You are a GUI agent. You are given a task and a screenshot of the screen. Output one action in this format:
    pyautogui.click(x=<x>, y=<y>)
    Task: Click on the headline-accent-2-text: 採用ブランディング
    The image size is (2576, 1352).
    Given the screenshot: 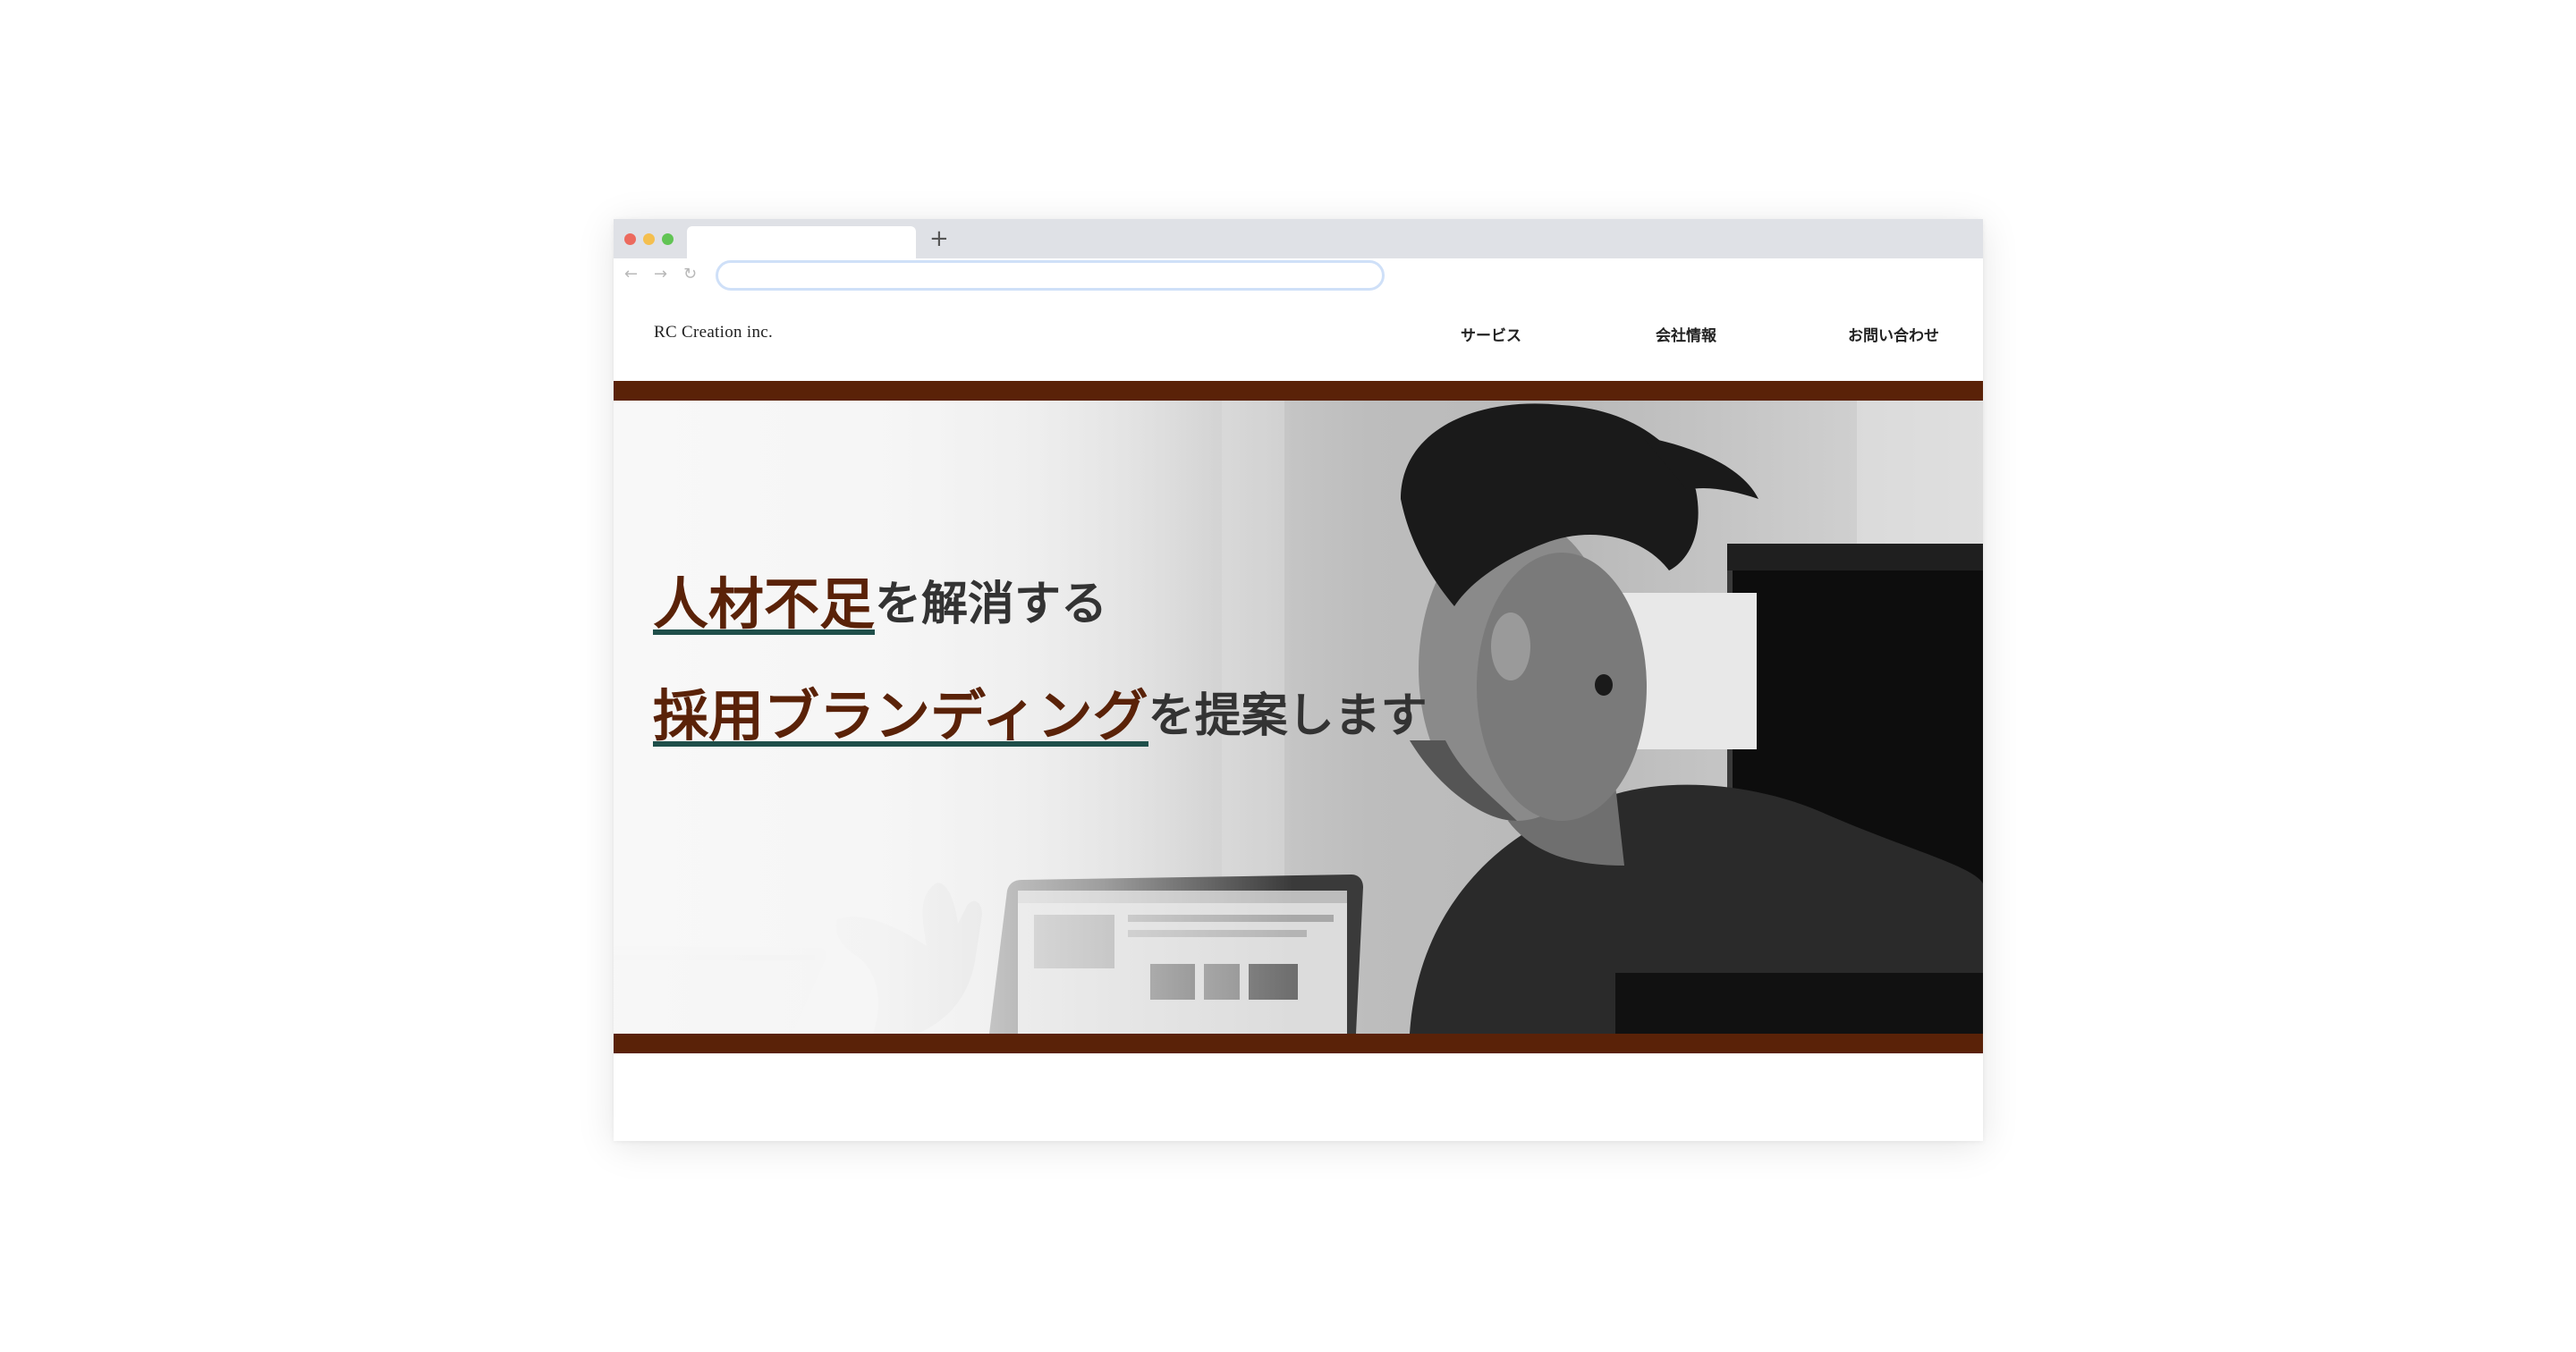 What is the action you would take?
    pyautogui.click(x=900, y=715)
    